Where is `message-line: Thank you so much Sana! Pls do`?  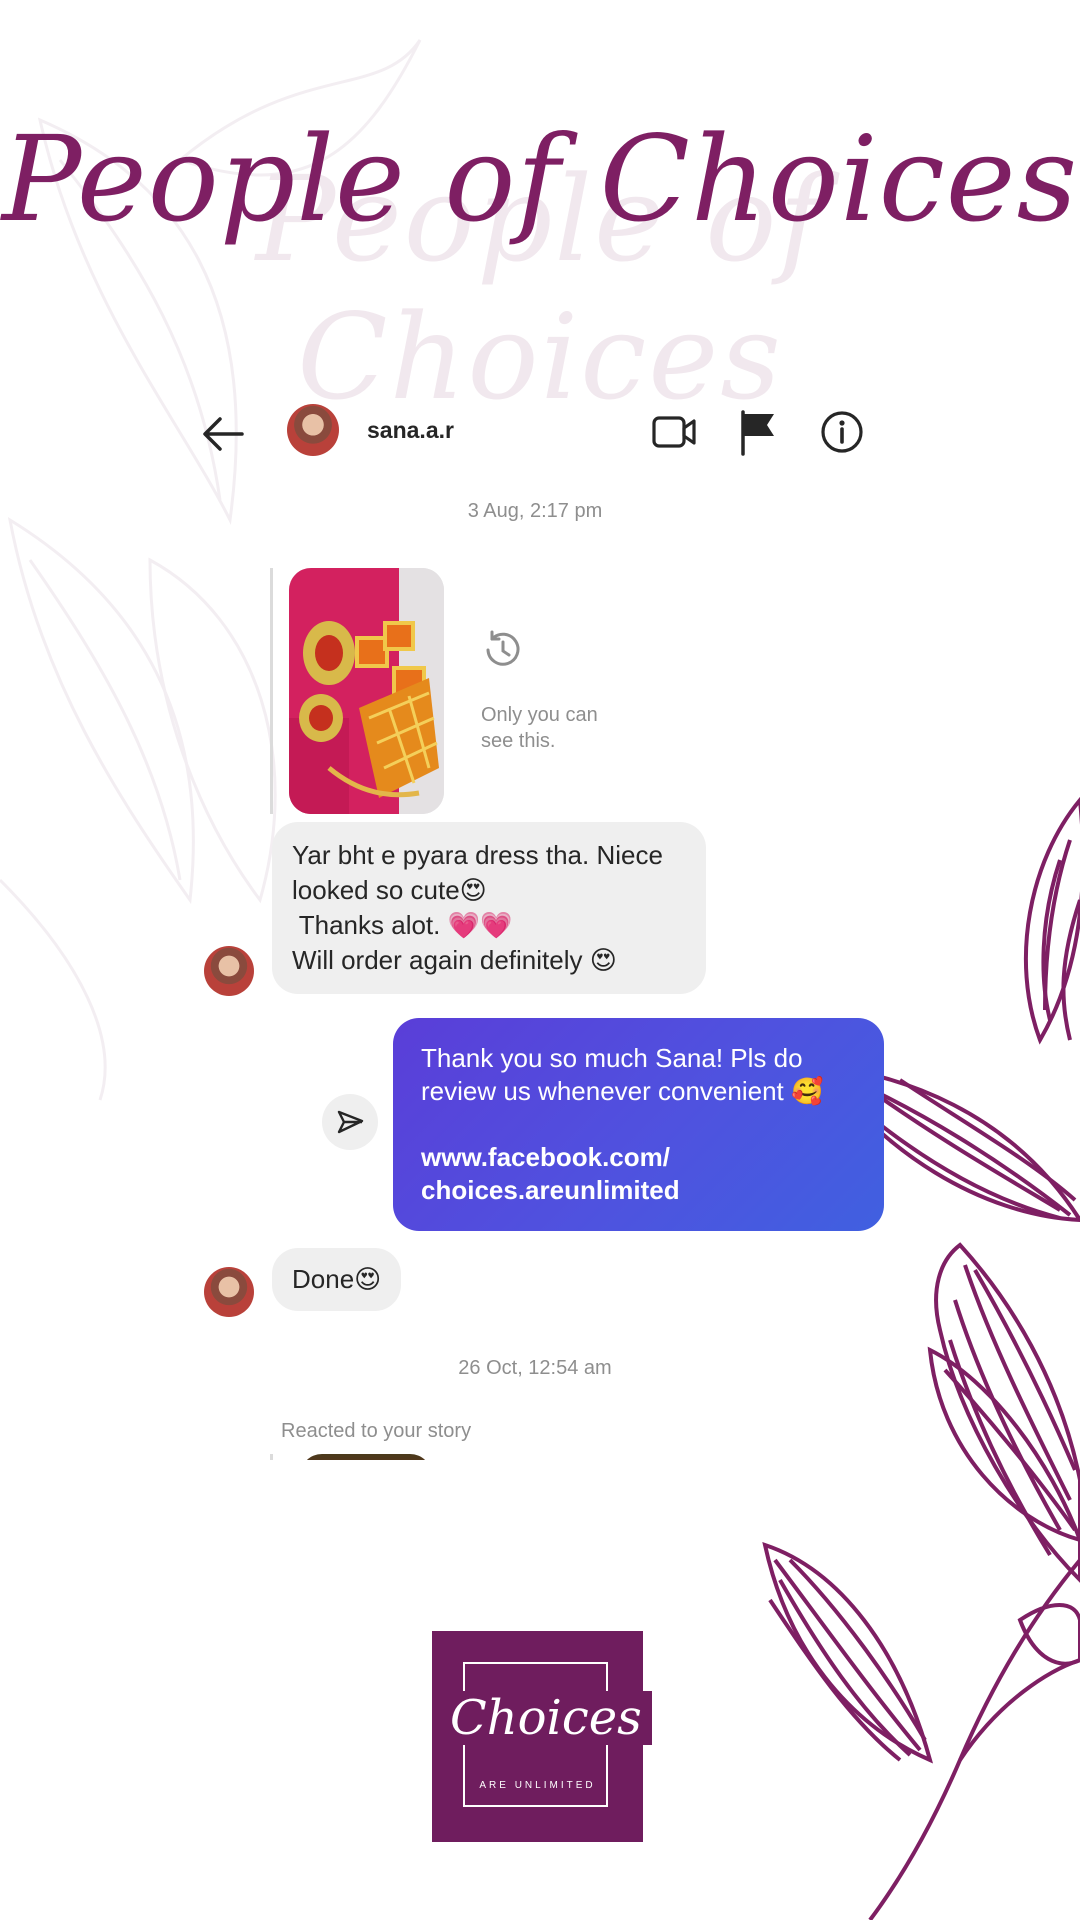
message-line: Thank you so much Sana! Pls do is located at coordinates (612, 1058).